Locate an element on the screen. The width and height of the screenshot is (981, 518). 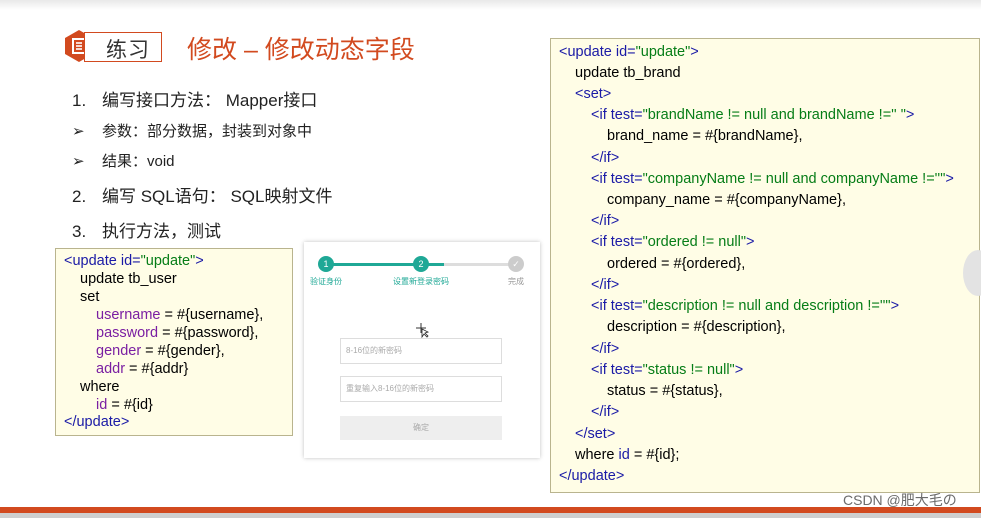
list-item: ➢ 结果：void is located at coordinates (123, 160).